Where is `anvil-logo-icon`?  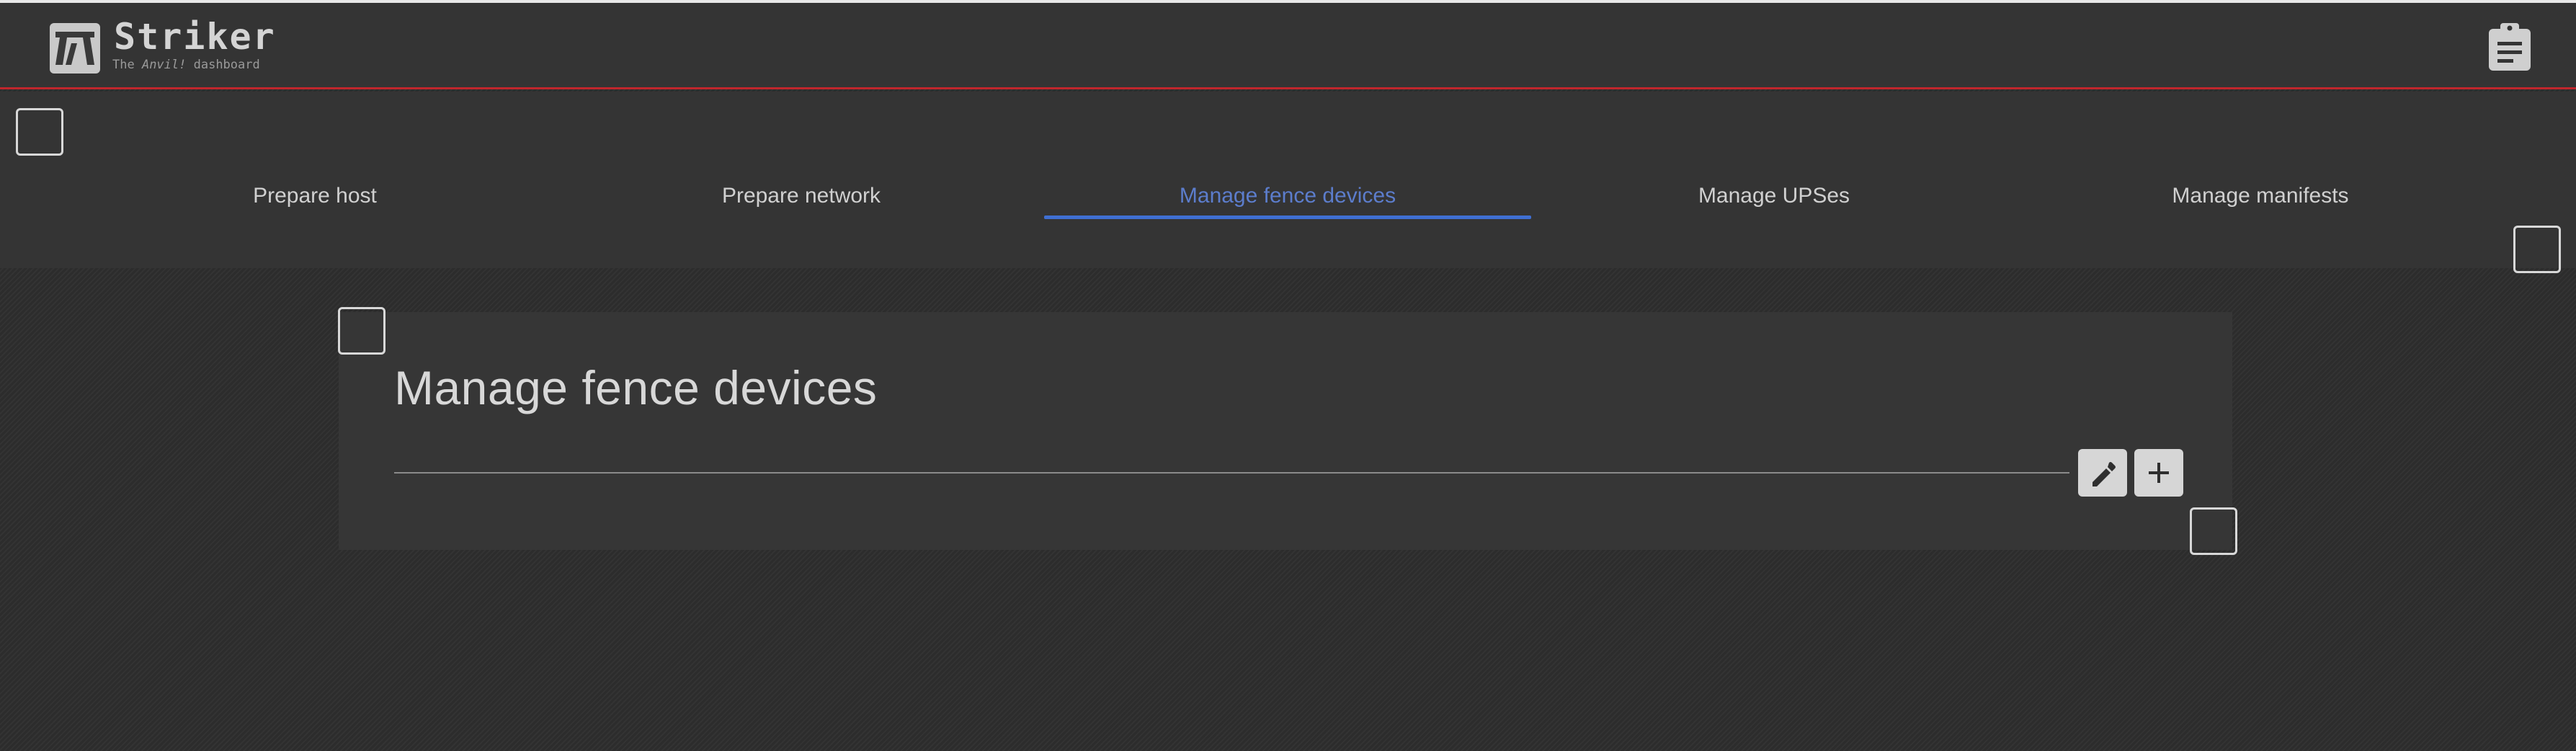
anvil-logo-icon is located at coordinates (75, 48).